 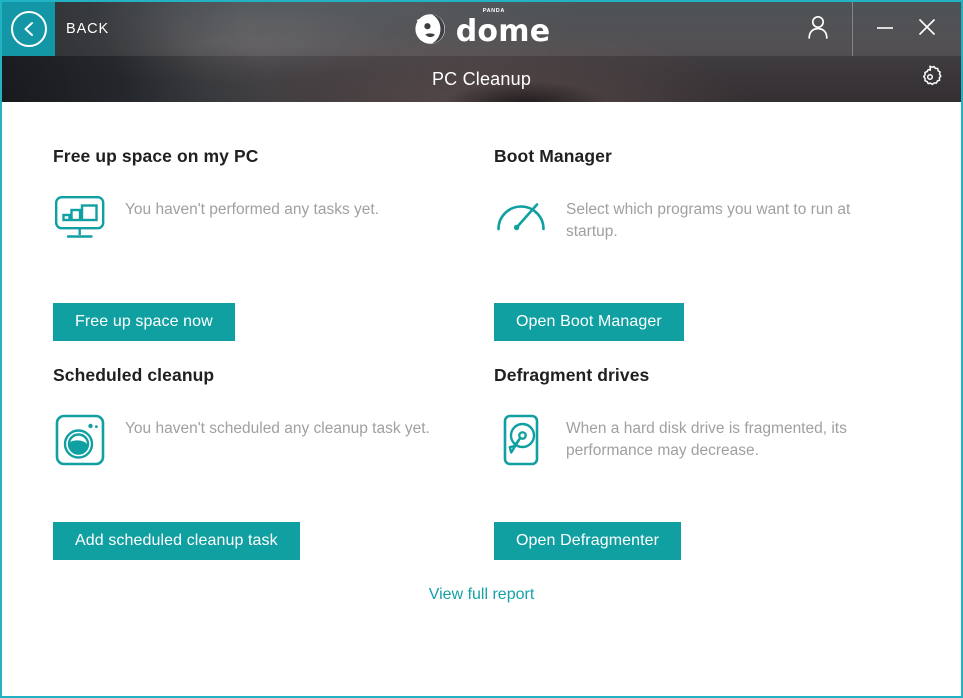 I want to click on window-controls-divider, so click(x=852, y=29).